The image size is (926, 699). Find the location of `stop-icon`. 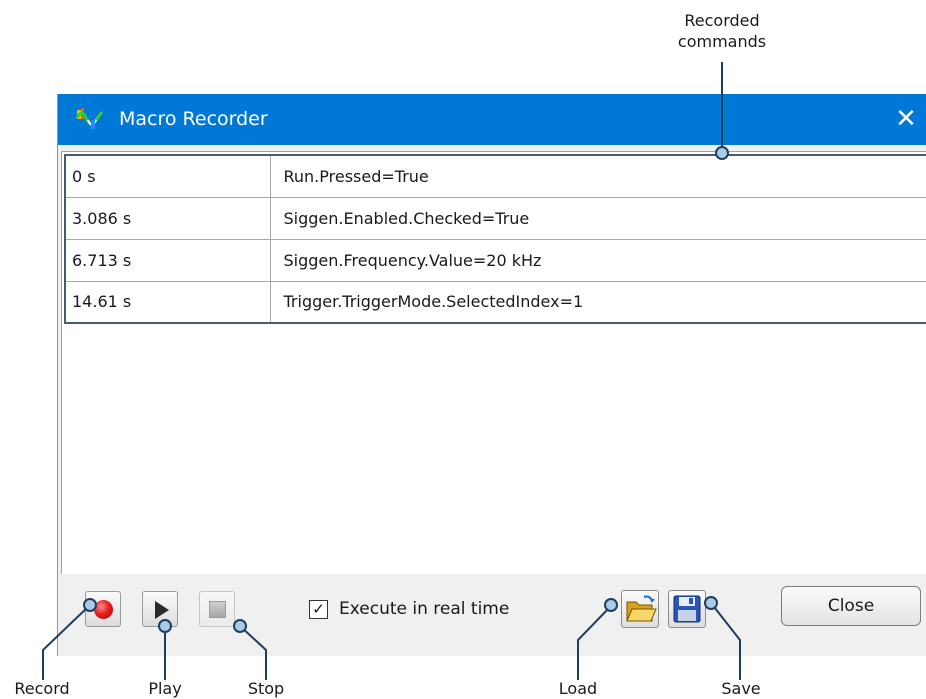

stop-icon is located at coordinates (217, 609).